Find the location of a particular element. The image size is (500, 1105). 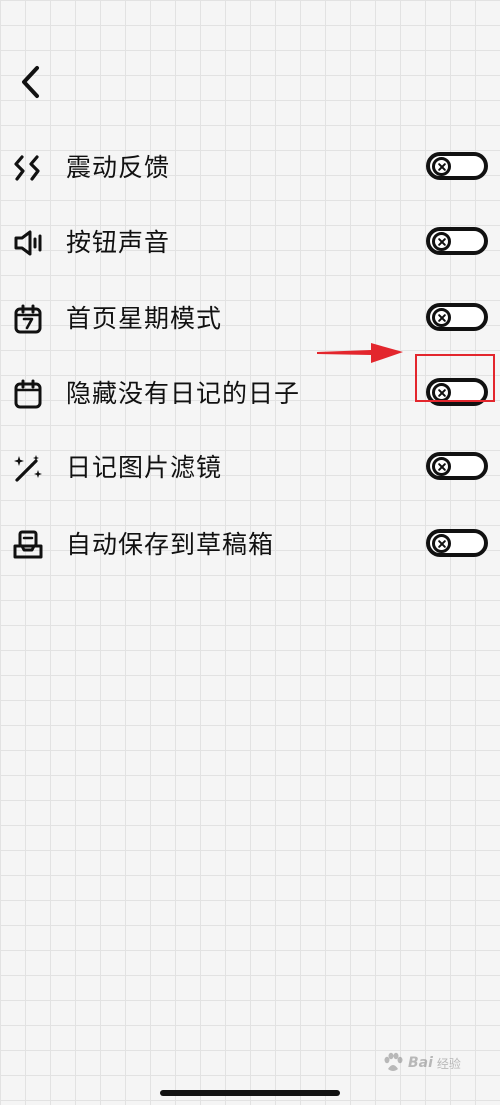

setting-row-autosave-drafts: 自动保存到草稿箱 is located at coordinates (250, 545).